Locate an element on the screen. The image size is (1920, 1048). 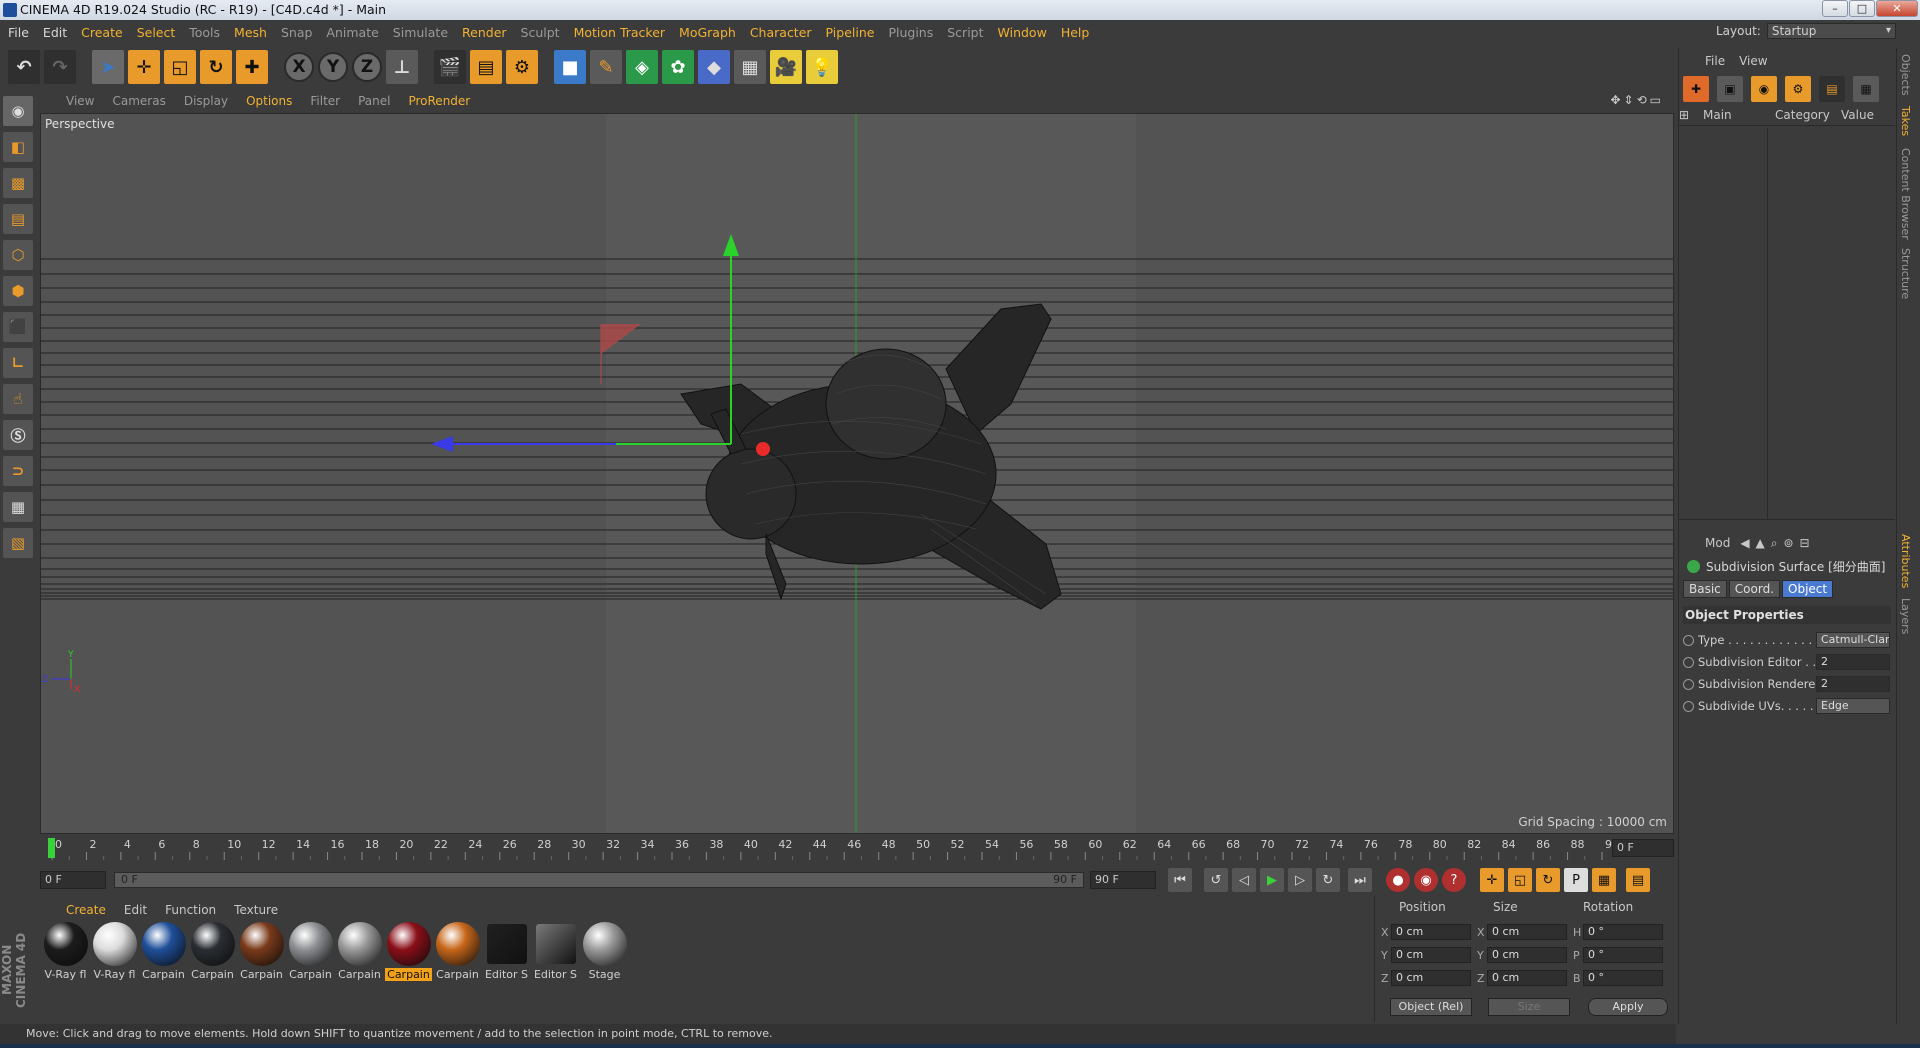
position-y-field: 0 cm is located at coordinates (1431, 955).